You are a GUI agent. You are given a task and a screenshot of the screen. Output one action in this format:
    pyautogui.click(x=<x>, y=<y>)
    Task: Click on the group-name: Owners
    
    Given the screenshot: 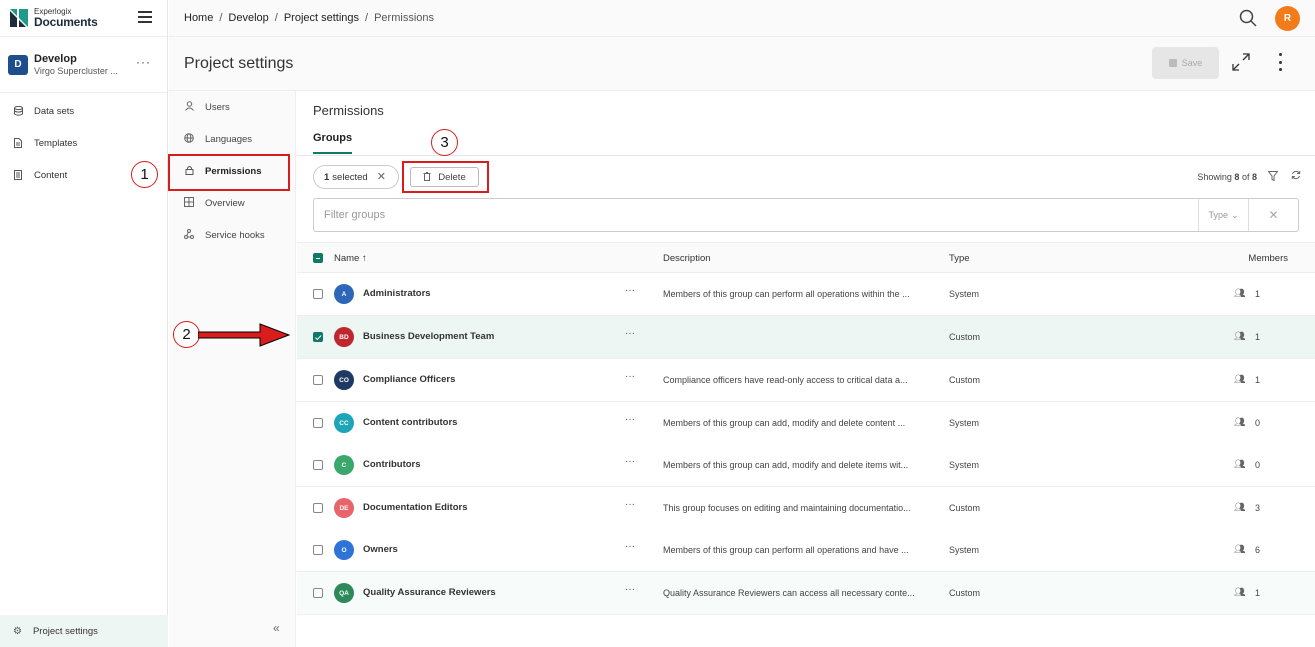 What is the action you would take?
    pyautogui.click(x=380, y=549)
    